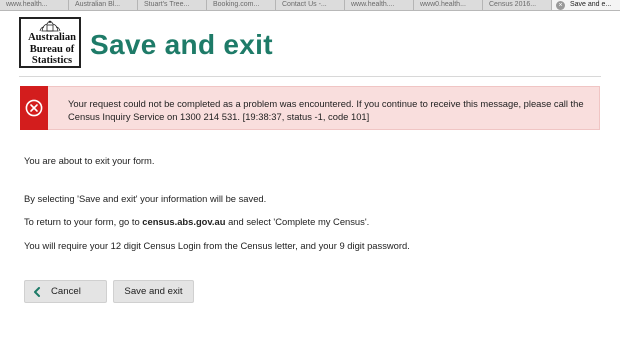 Image resolution: width=620 pixels, height=349 pixels. Describe the element at coordinates (83, 221) in the screenshot. I see `return-prefix: To return to your form, go to` at that location.